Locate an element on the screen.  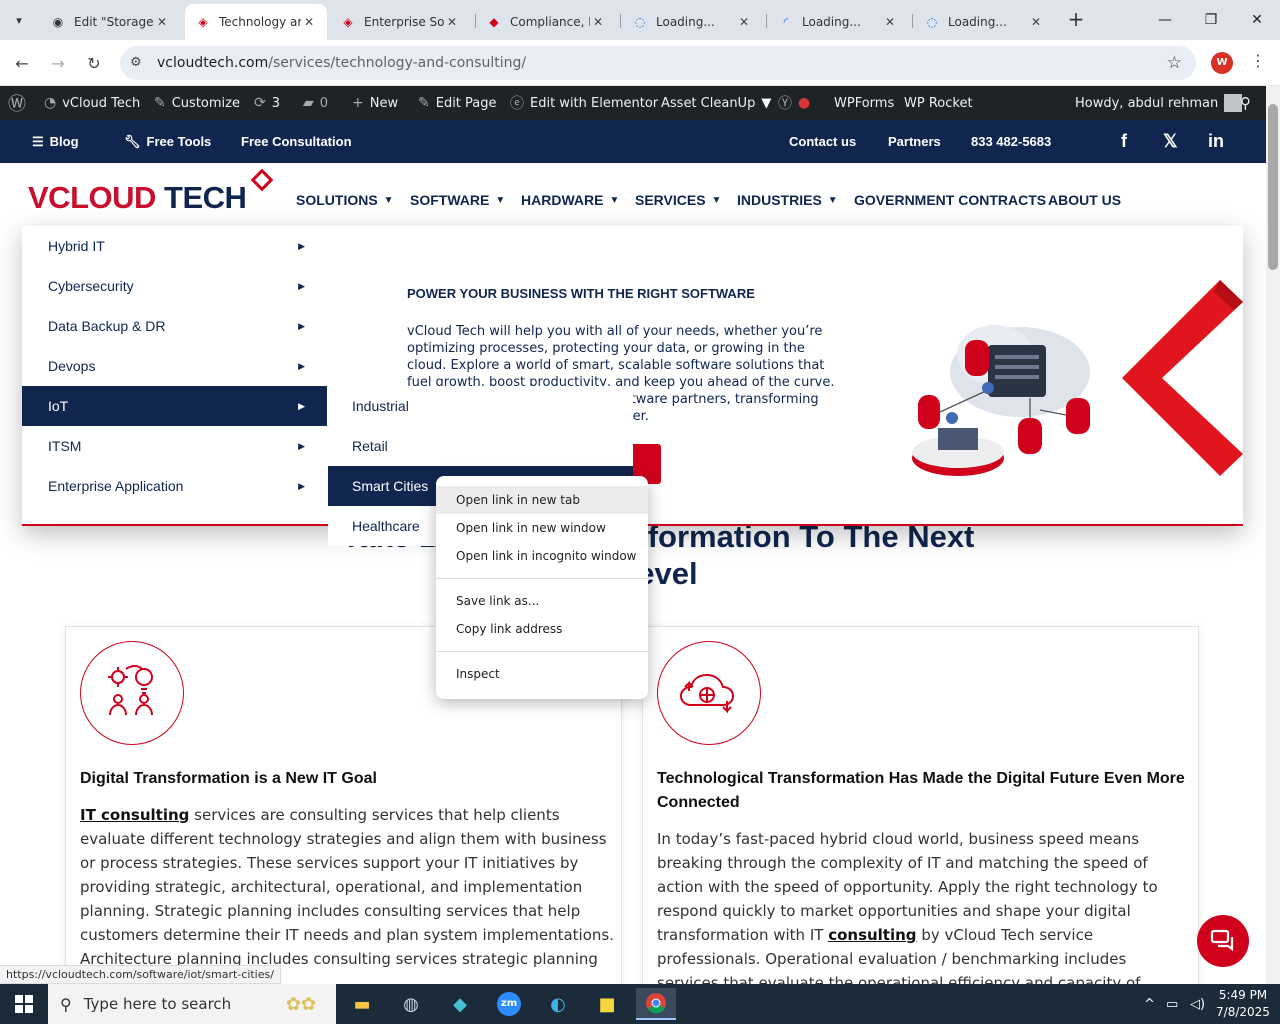
tab-edit-storage: ◉ Edit "Storage ✕ is located at coordinates (110, 22).